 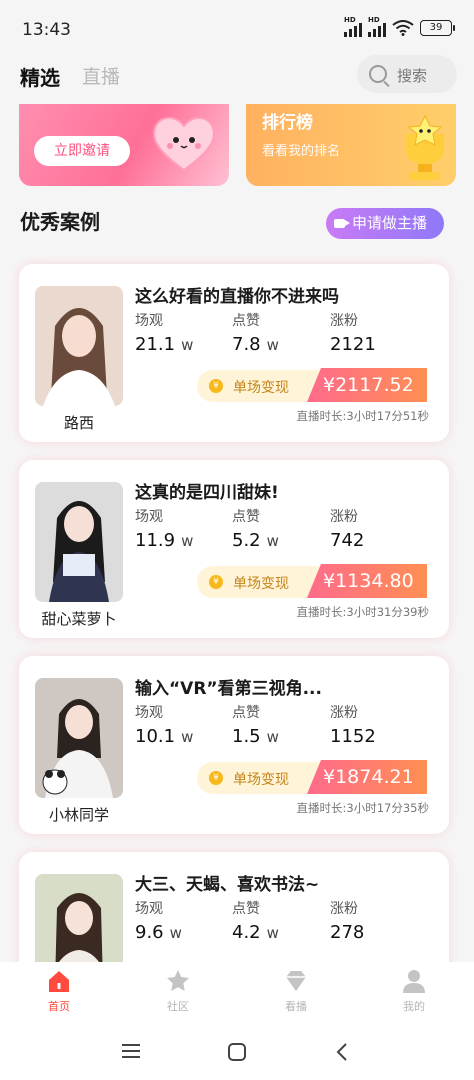 I want to click on user-icon, so click(x=414, y=981).